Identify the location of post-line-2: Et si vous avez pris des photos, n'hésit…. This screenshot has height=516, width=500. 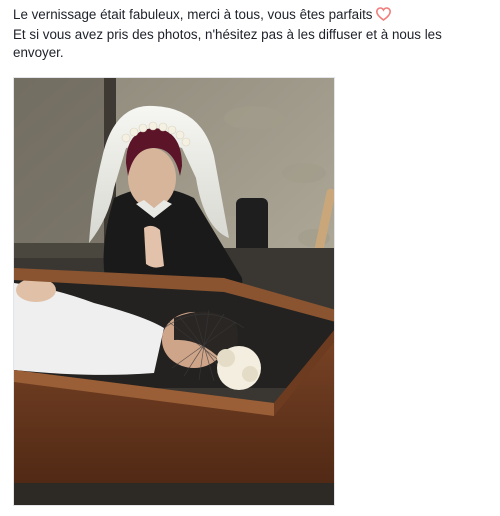
(227, 43).